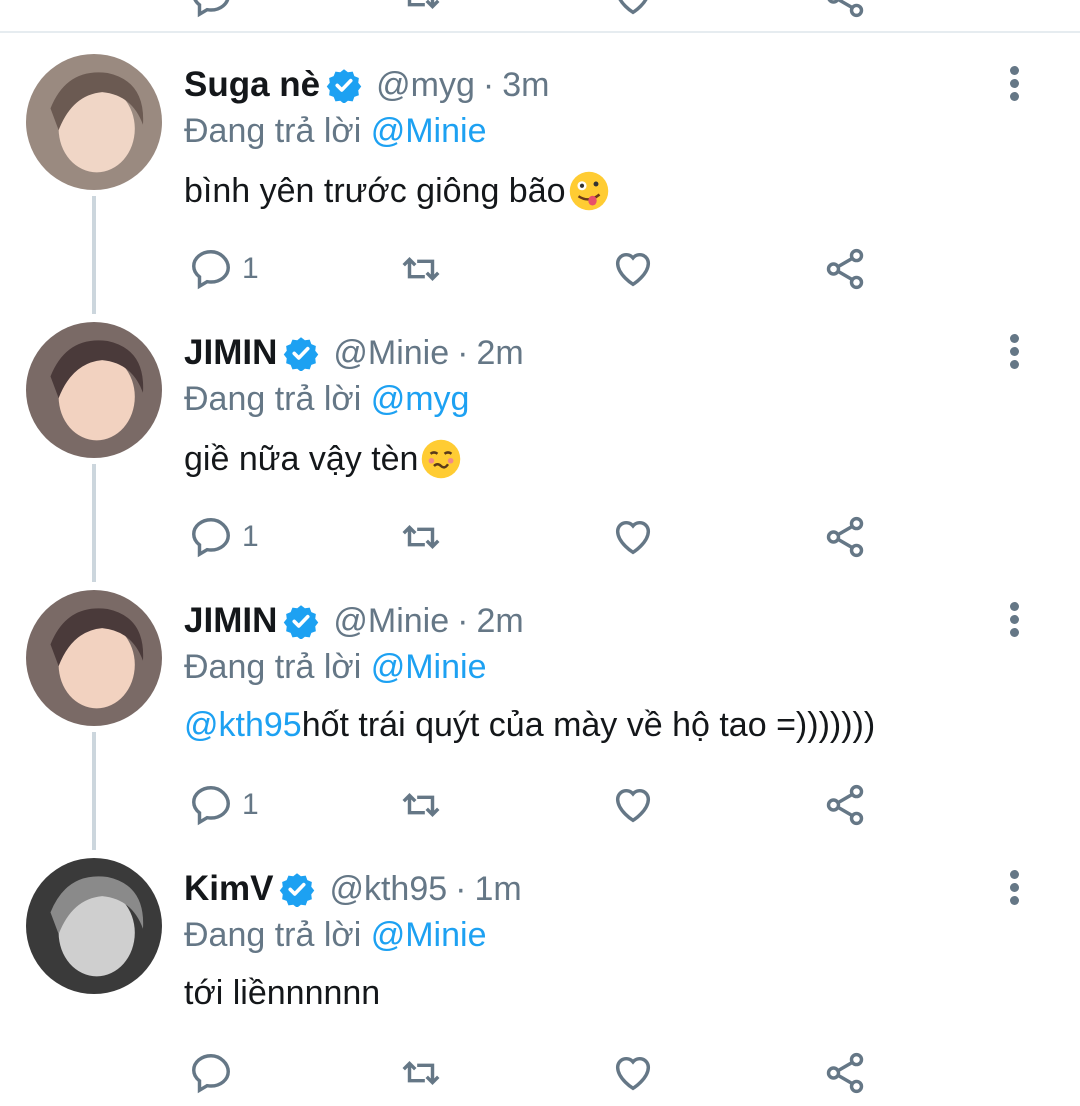  What do you see at coordinates (228, 889) in the screenshot?
I see `display-name: KimV` at bounding box center [228, 889].